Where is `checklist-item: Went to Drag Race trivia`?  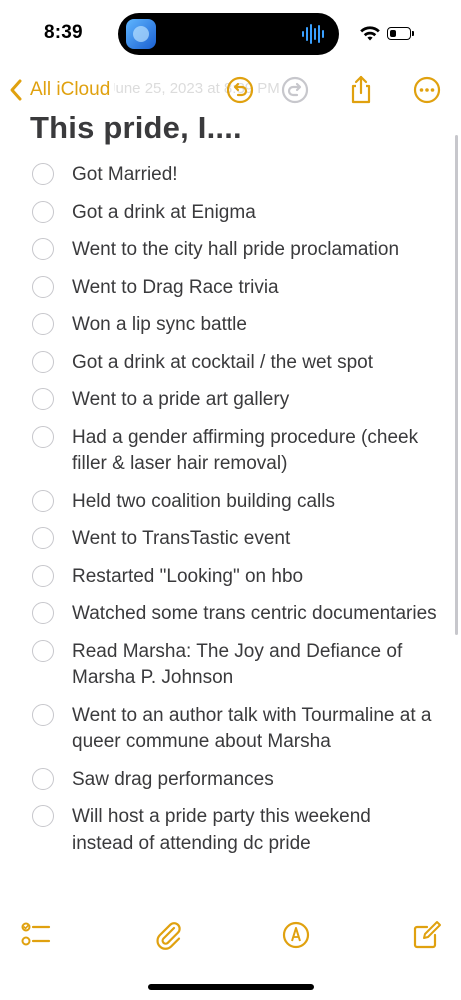
checklist-item: Went to Drag Race trivia is located at coordinates (230, 291).